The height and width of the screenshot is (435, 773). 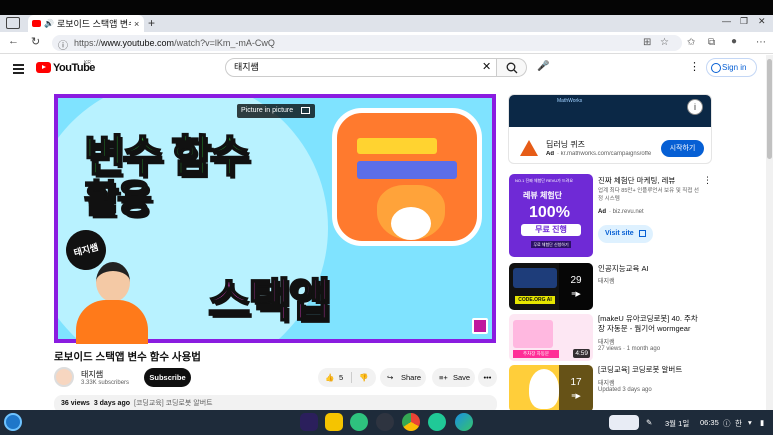 What do you see at coordinates (761, 42) in the screenshot?
I see `browser-menu-icon: ⋯` at bounding box center [761, 42].